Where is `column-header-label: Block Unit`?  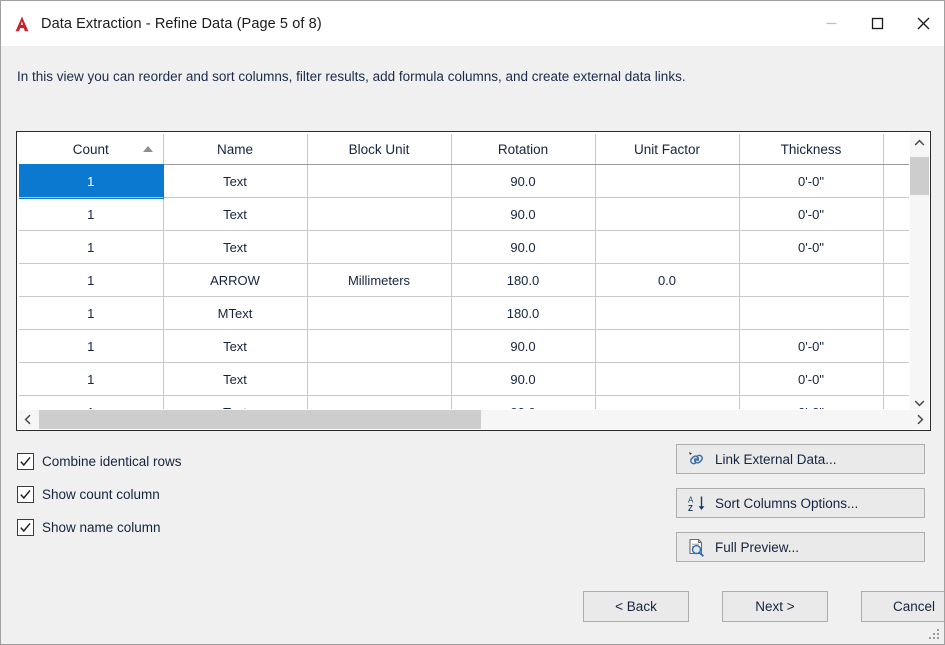
column-header-label: Block Unit is located at coordinates (379, 149).